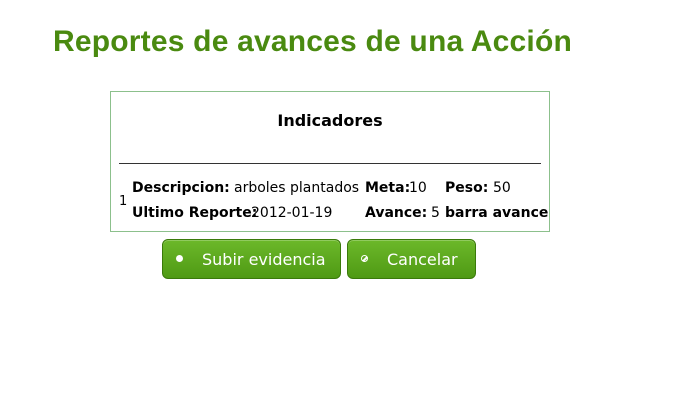 Image resolution: width=682 pixels, height=407 pixels. I want to click on avance-value: 5, so click(435, 213).